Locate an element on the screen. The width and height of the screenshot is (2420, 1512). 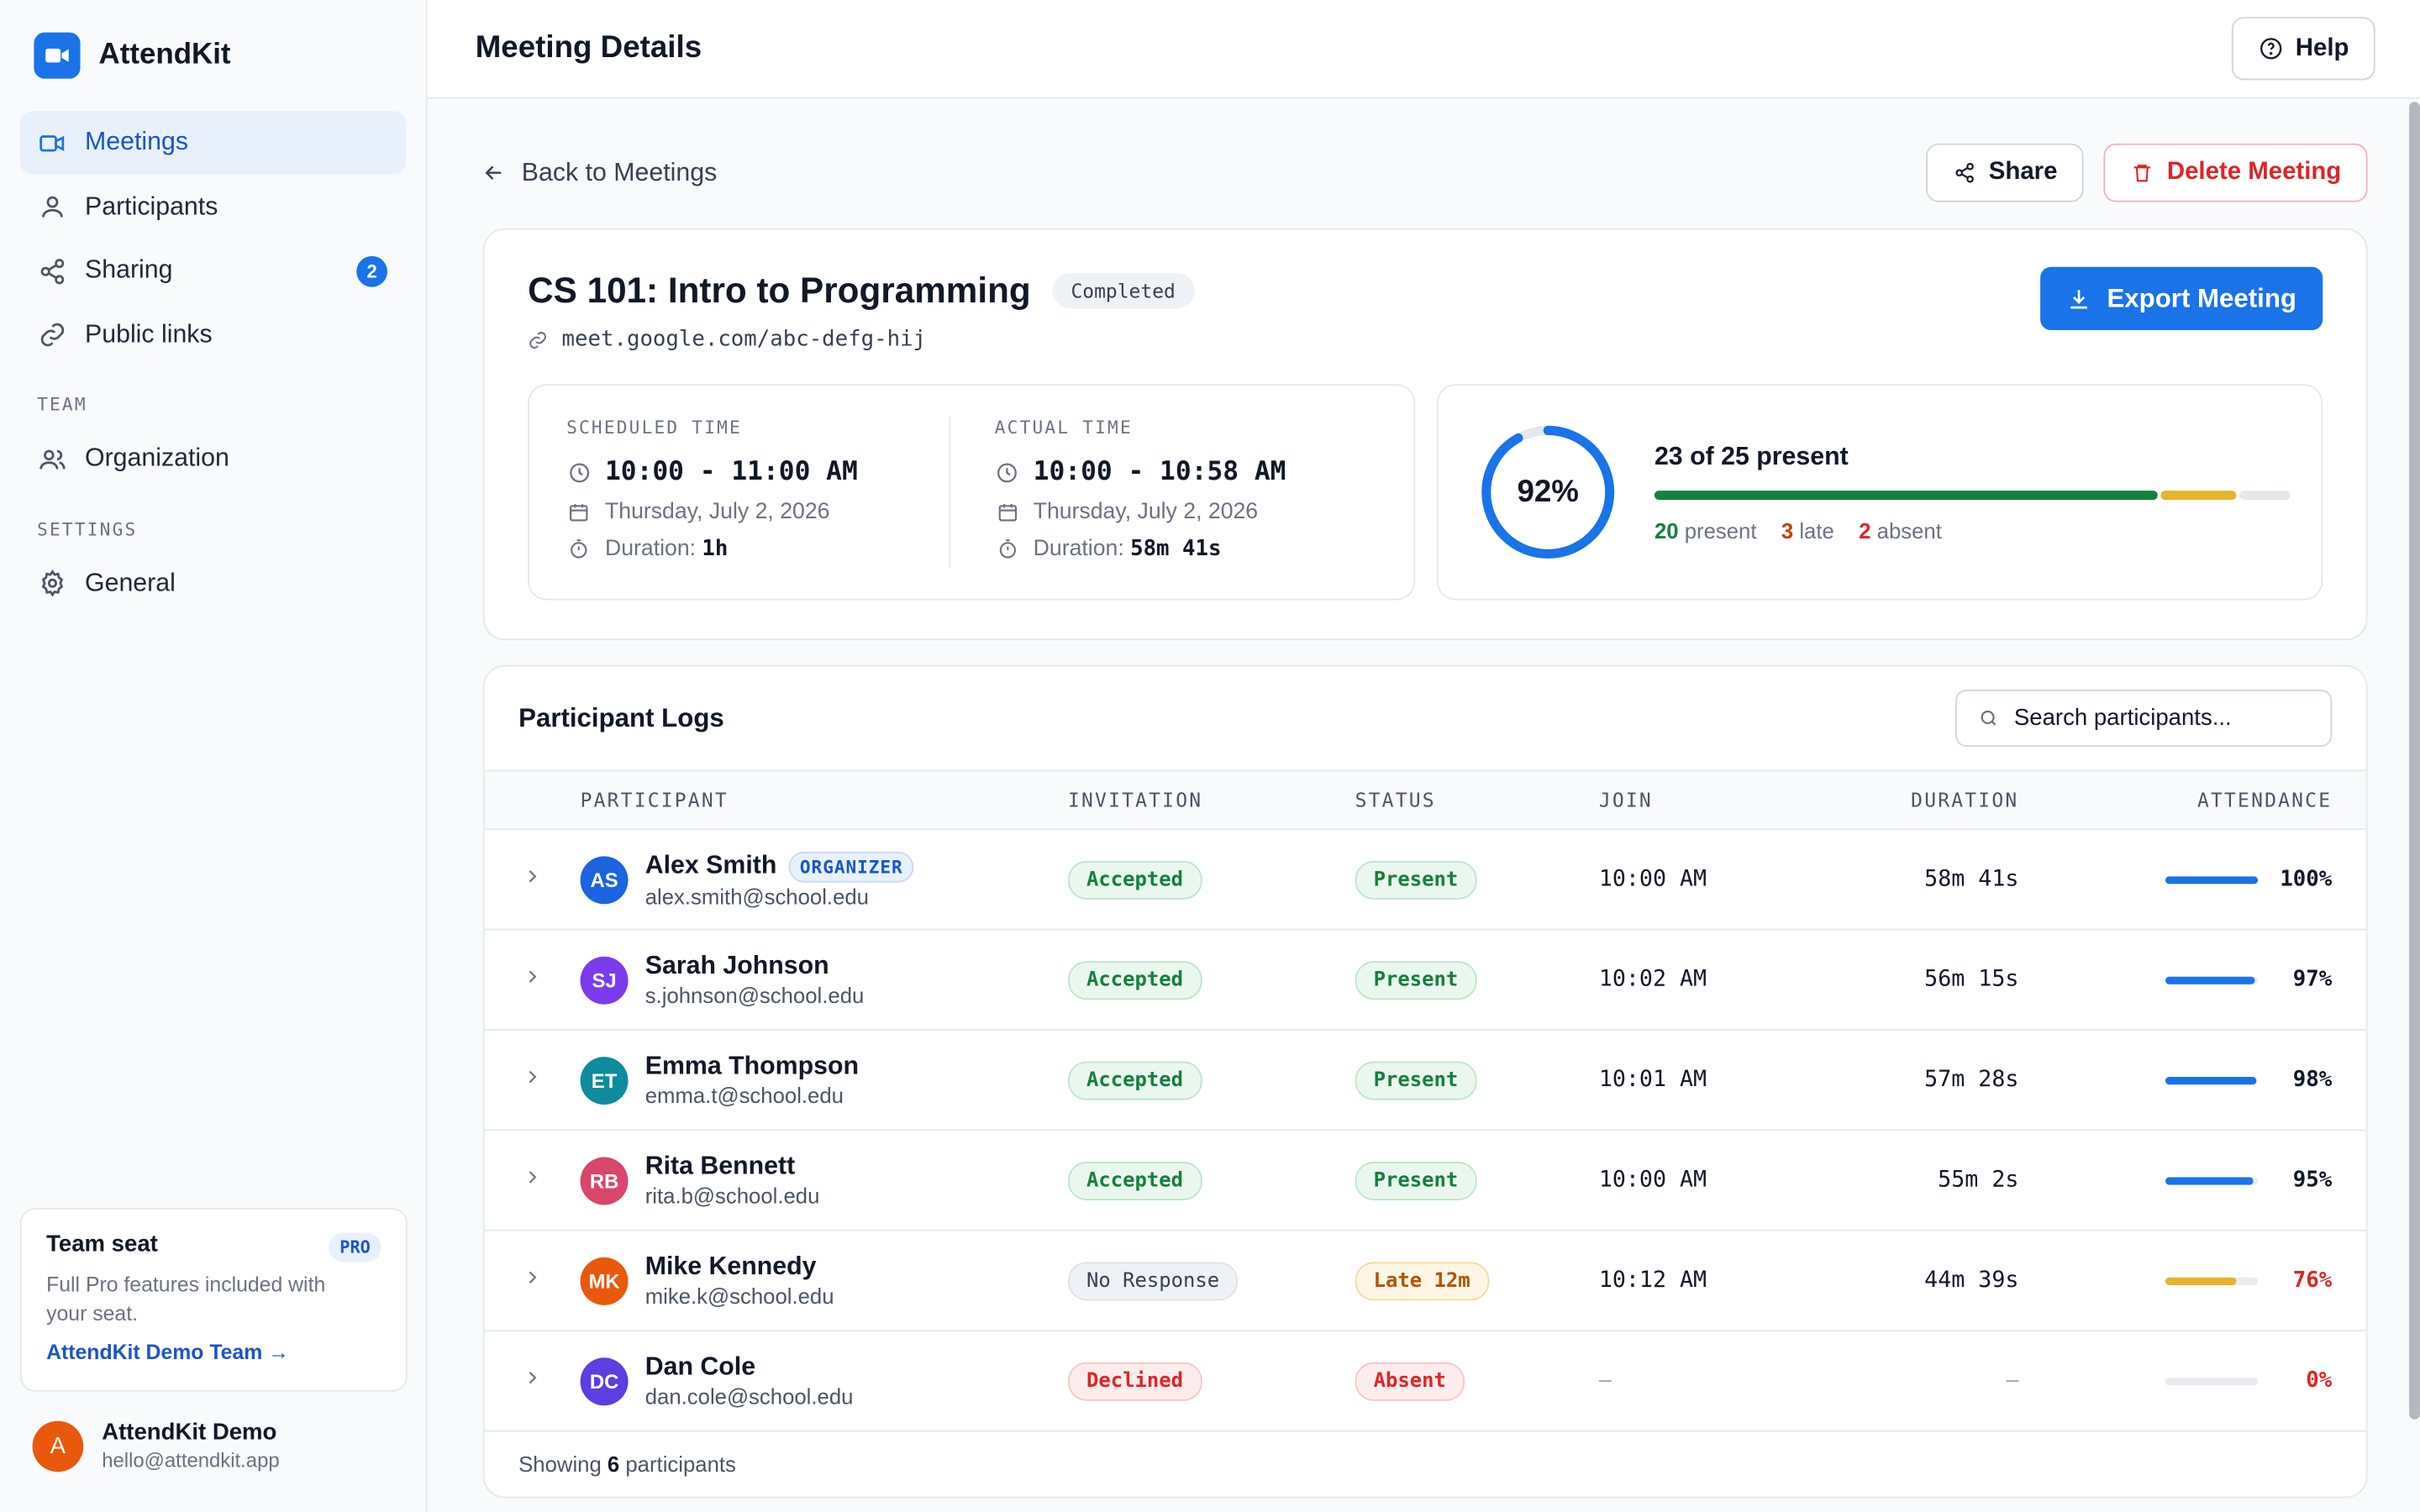
participant-name-line: Emma Thompson is located at coordinates (752, 1067).